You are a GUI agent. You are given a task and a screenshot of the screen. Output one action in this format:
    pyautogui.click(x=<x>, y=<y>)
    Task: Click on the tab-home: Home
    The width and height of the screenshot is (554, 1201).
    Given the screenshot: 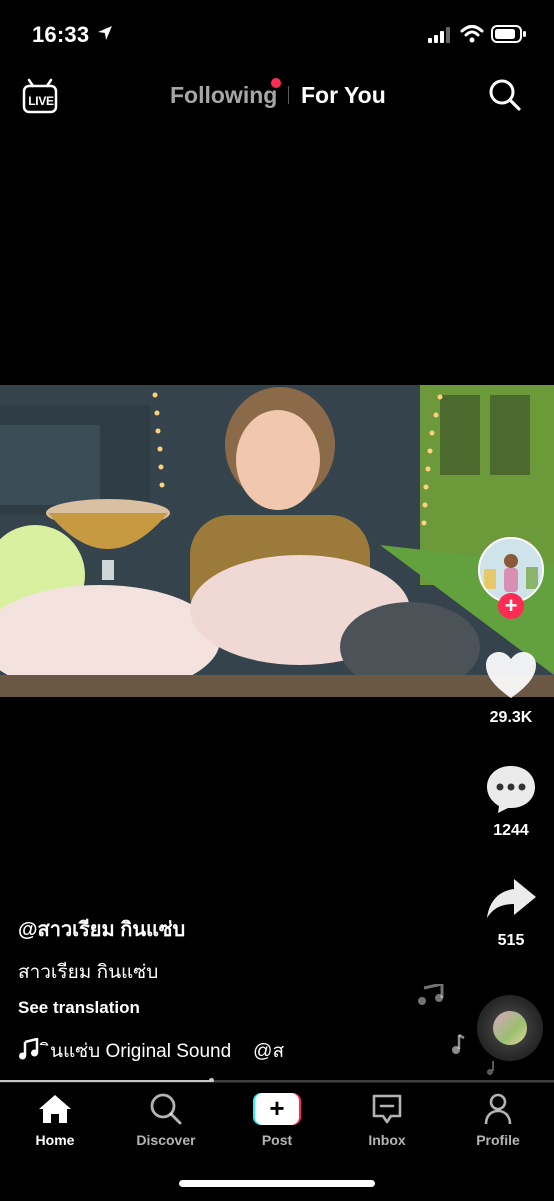 What is the action you would take?
    pyautogui.click(x=55, y=1120)
    